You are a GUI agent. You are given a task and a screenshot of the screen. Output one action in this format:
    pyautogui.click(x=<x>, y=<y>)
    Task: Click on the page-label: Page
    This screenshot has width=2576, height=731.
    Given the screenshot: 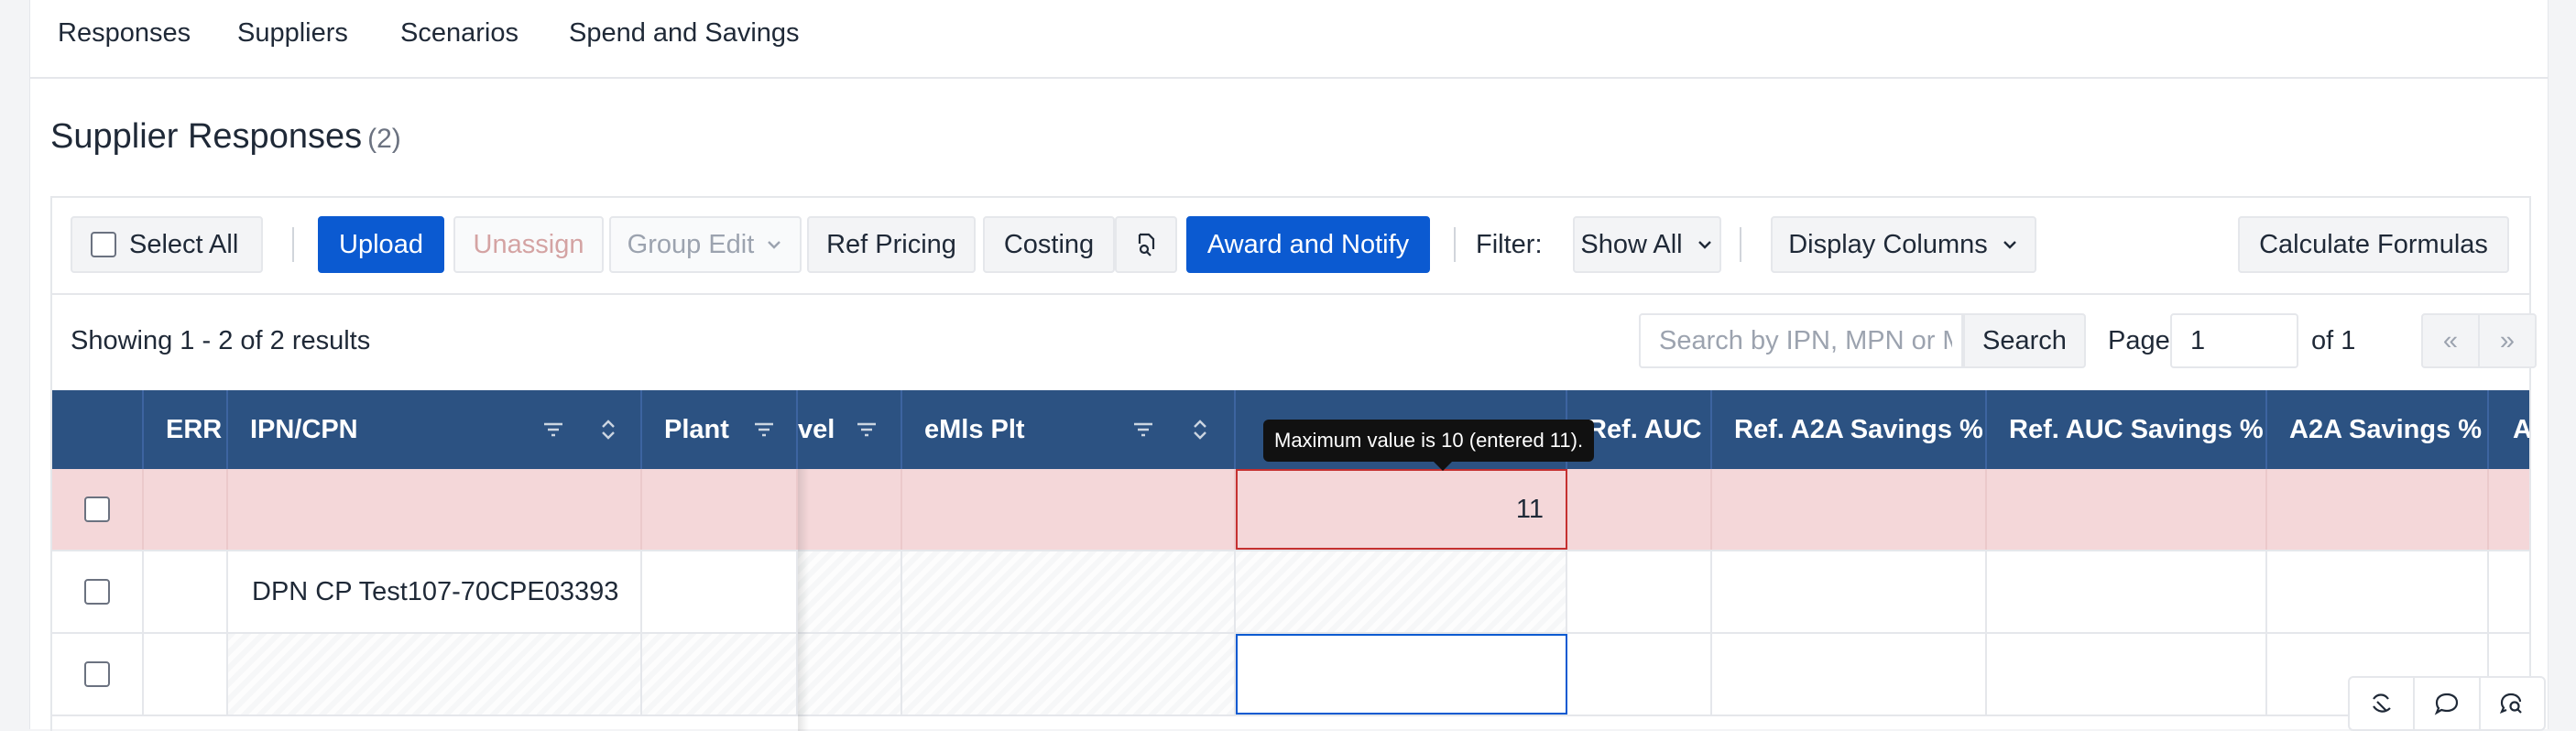 What is the action you would take?
    pyautogui.click(x=2139, y=340)
    